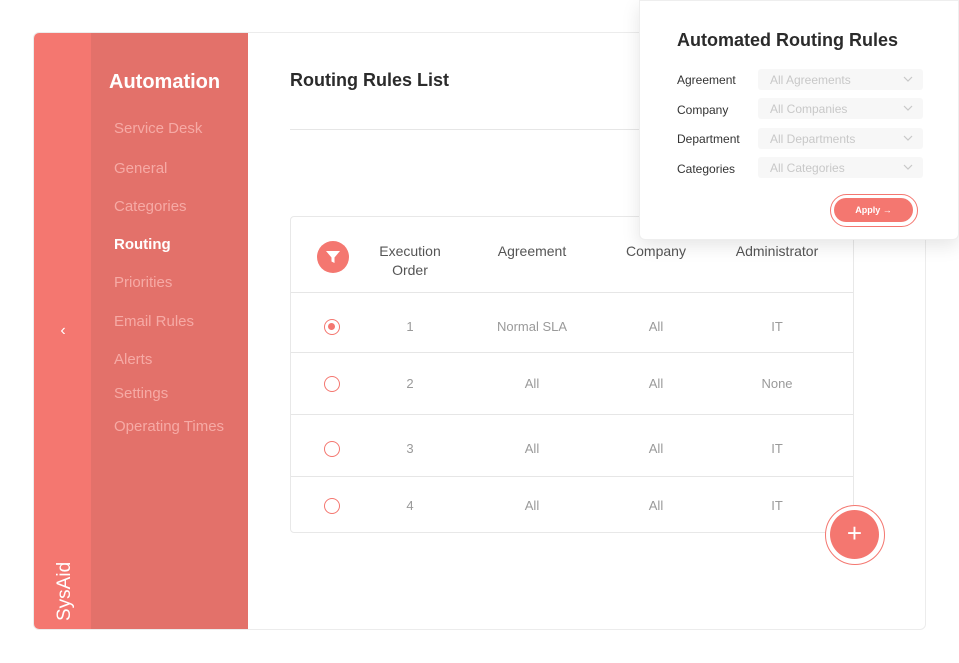  What do you see at coordinates (807, 168) in the screenshot?
I see `select-value: All Categories` at bounding box center [807, 168].